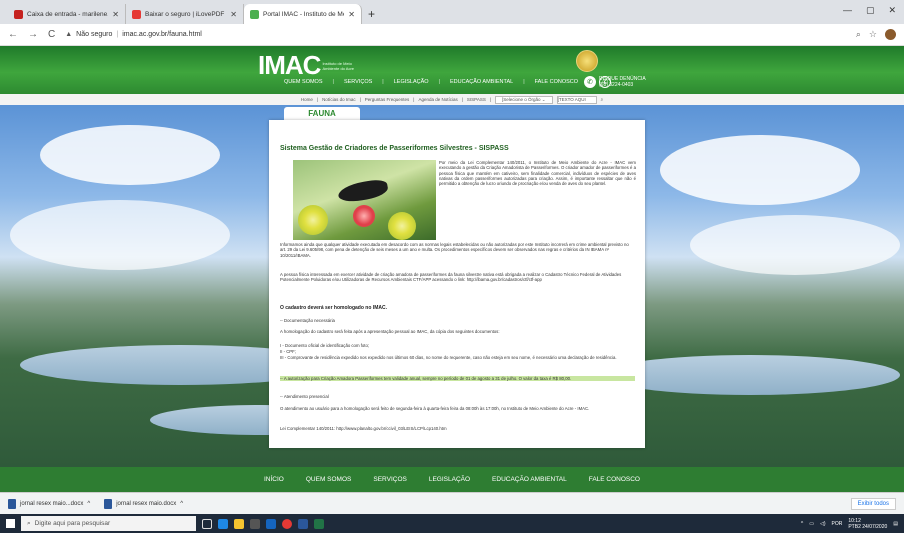  What do you see at coordinates (811, 524) in the screenshot?
I see `network-icon: ▭` at bounding box center [811, 524].